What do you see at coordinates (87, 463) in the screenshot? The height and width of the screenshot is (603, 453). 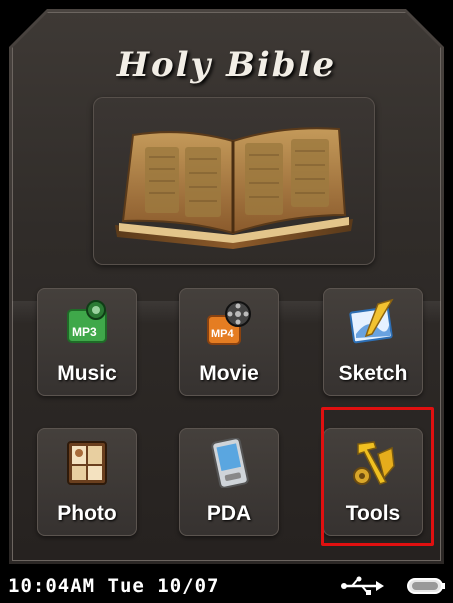 I see `photo-album-icon` at bounding box center [87, 463].